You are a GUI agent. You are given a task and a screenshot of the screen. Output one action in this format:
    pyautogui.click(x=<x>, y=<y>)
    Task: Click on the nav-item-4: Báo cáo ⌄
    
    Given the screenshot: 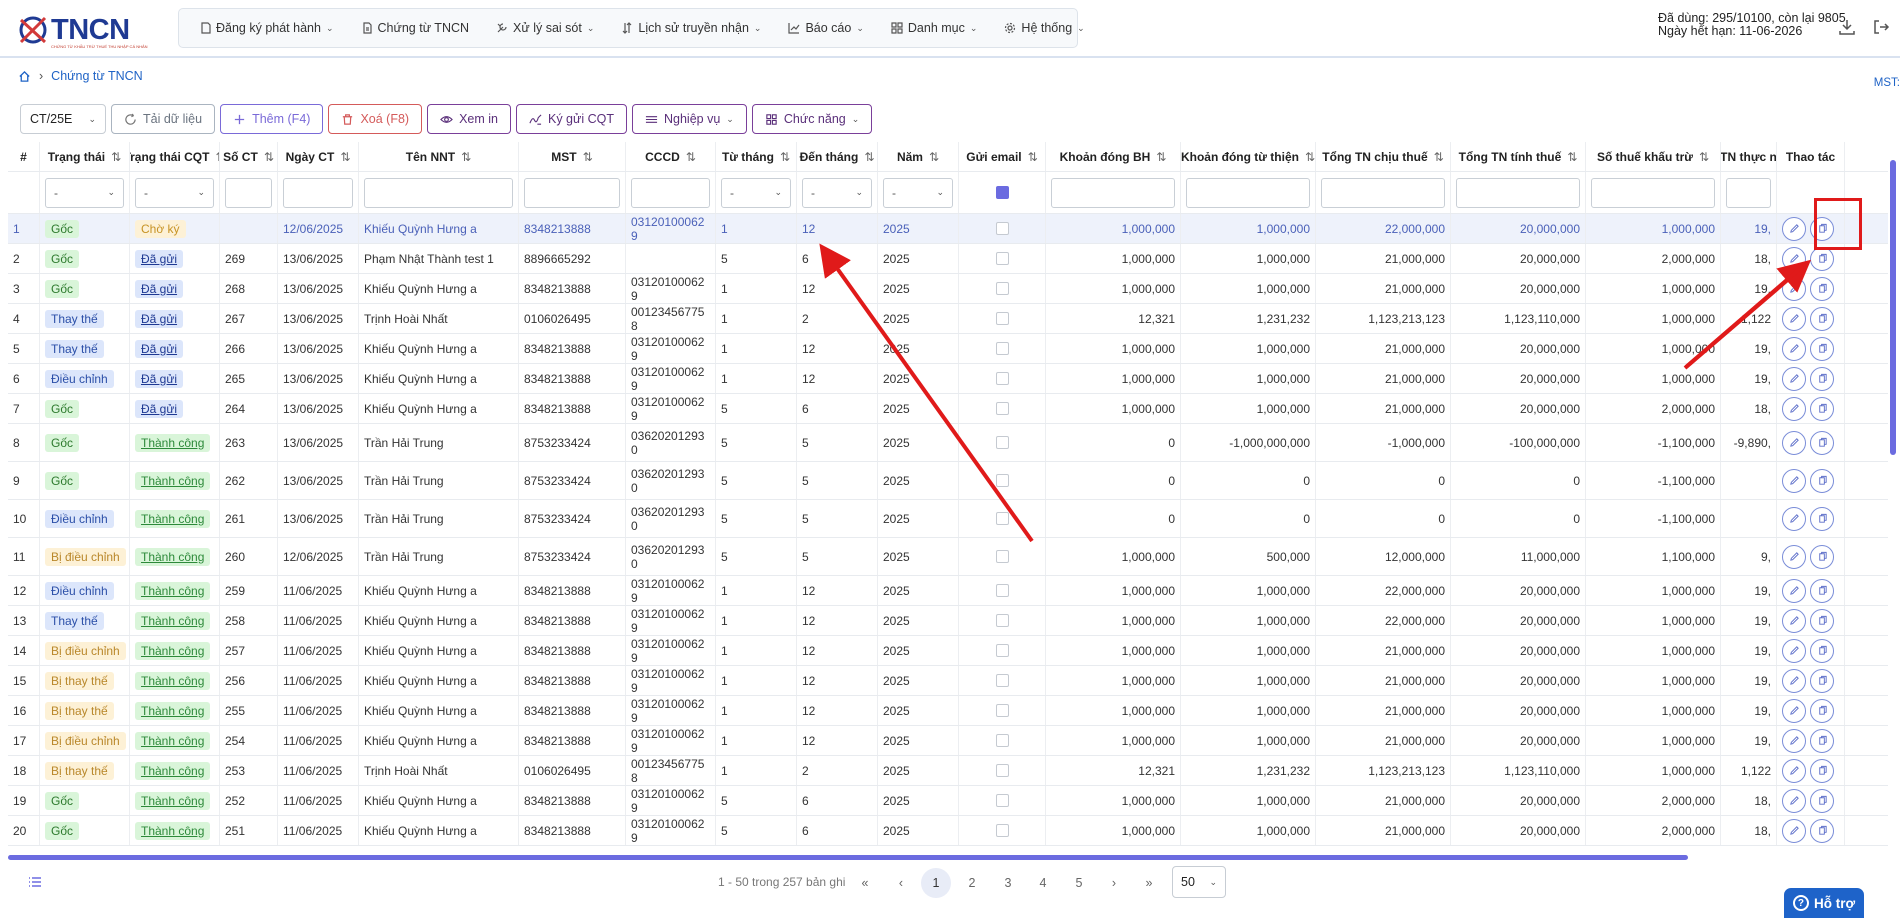 What is the action you would take?
    pyautogui.click(x=826, y=28)
    